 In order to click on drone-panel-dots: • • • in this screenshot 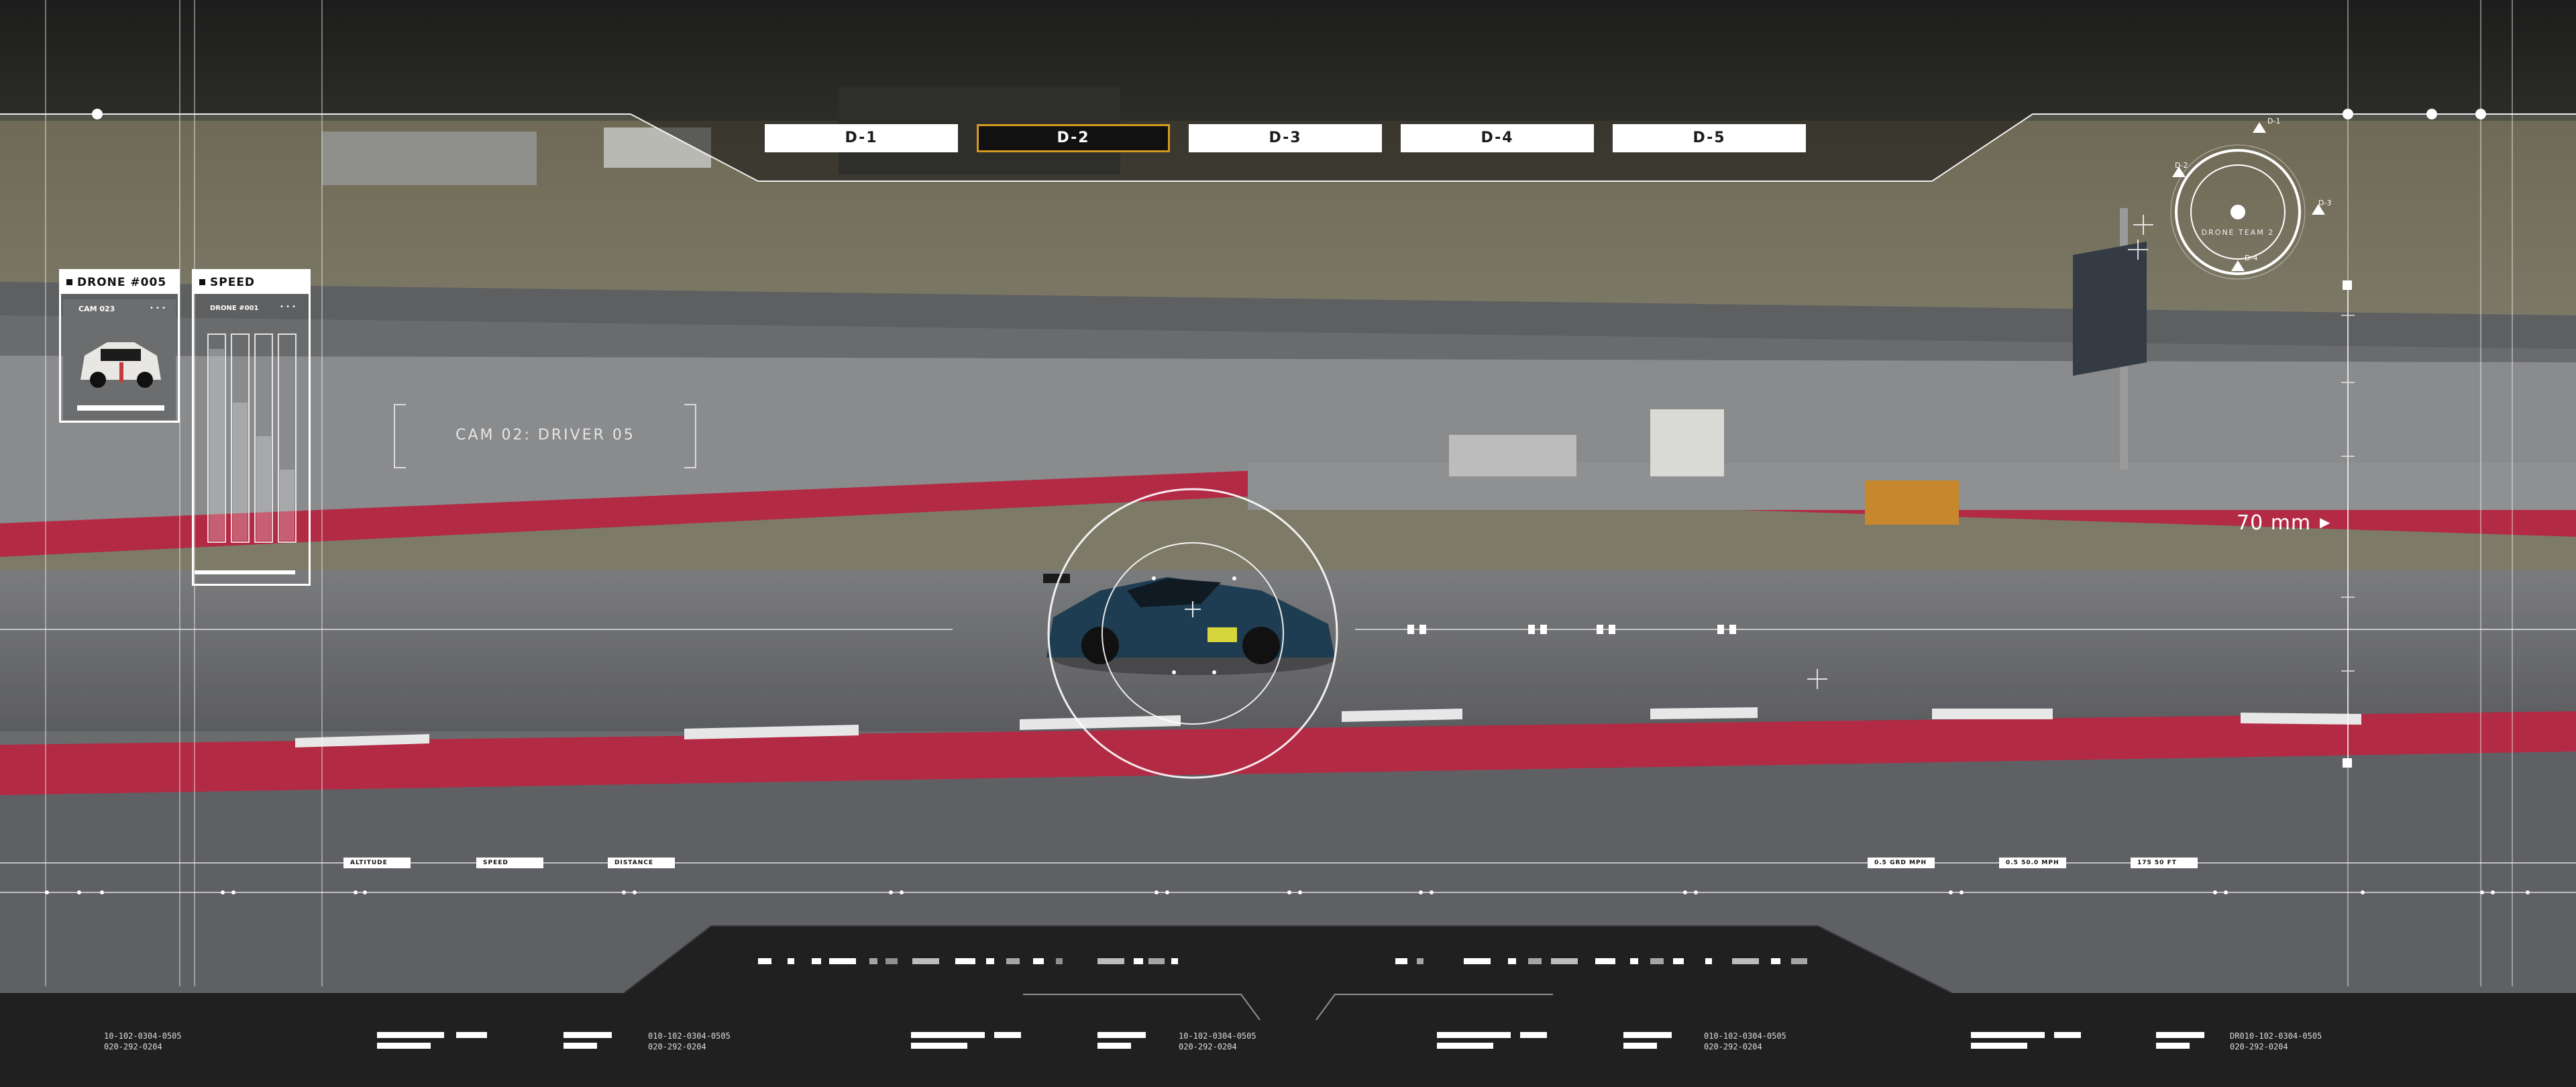, I will do `click(158, 308)`.